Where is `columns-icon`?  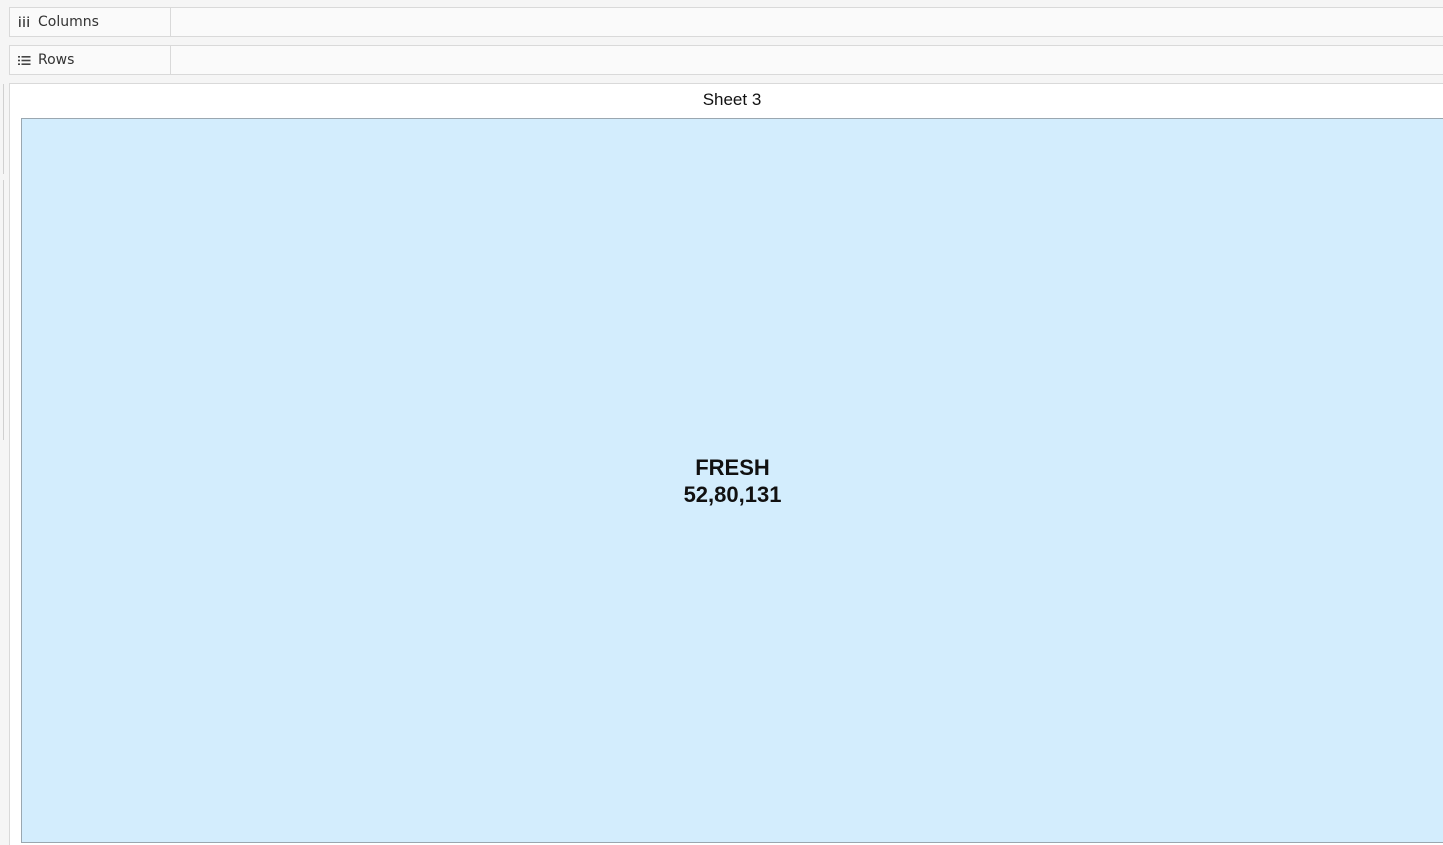 columns-icon is located at coordinates (24, 22).